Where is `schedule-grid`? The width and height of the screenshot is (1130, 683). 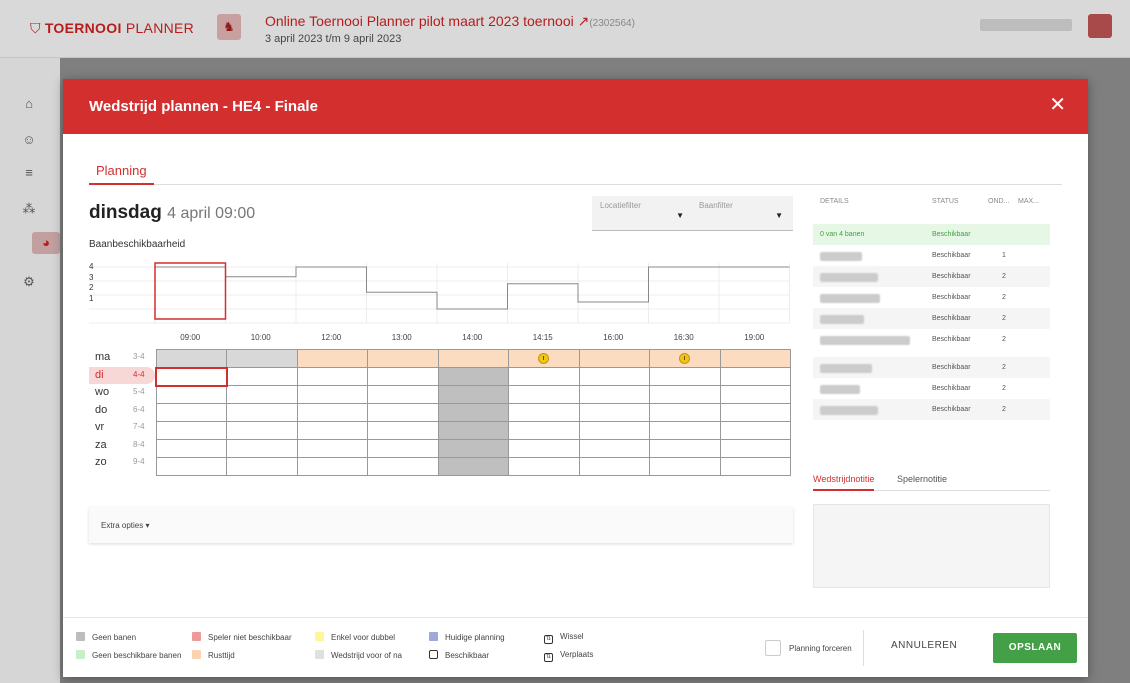 schedule-grid is located at coordinates (473, 412).